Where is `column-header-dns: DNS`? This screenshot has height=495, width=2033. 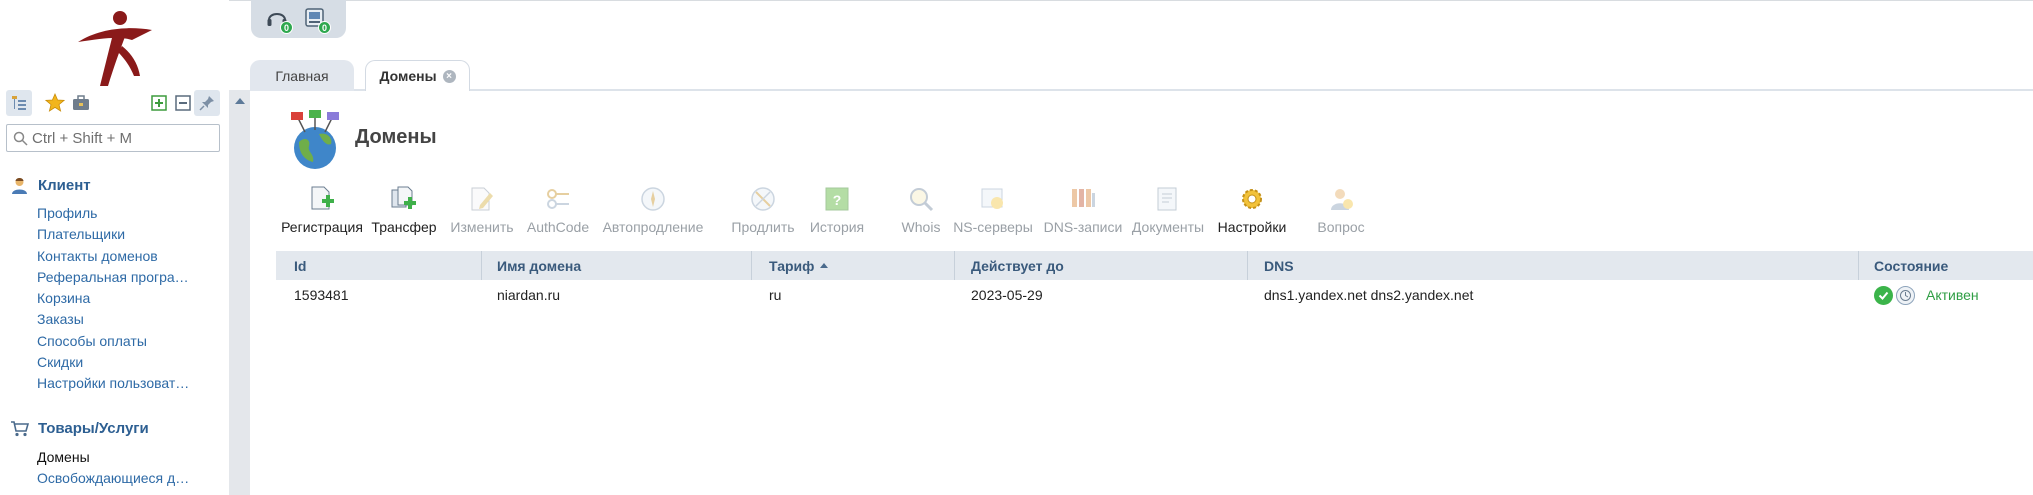 column-header-dns: DNS is located at coordinates (1279, 265).